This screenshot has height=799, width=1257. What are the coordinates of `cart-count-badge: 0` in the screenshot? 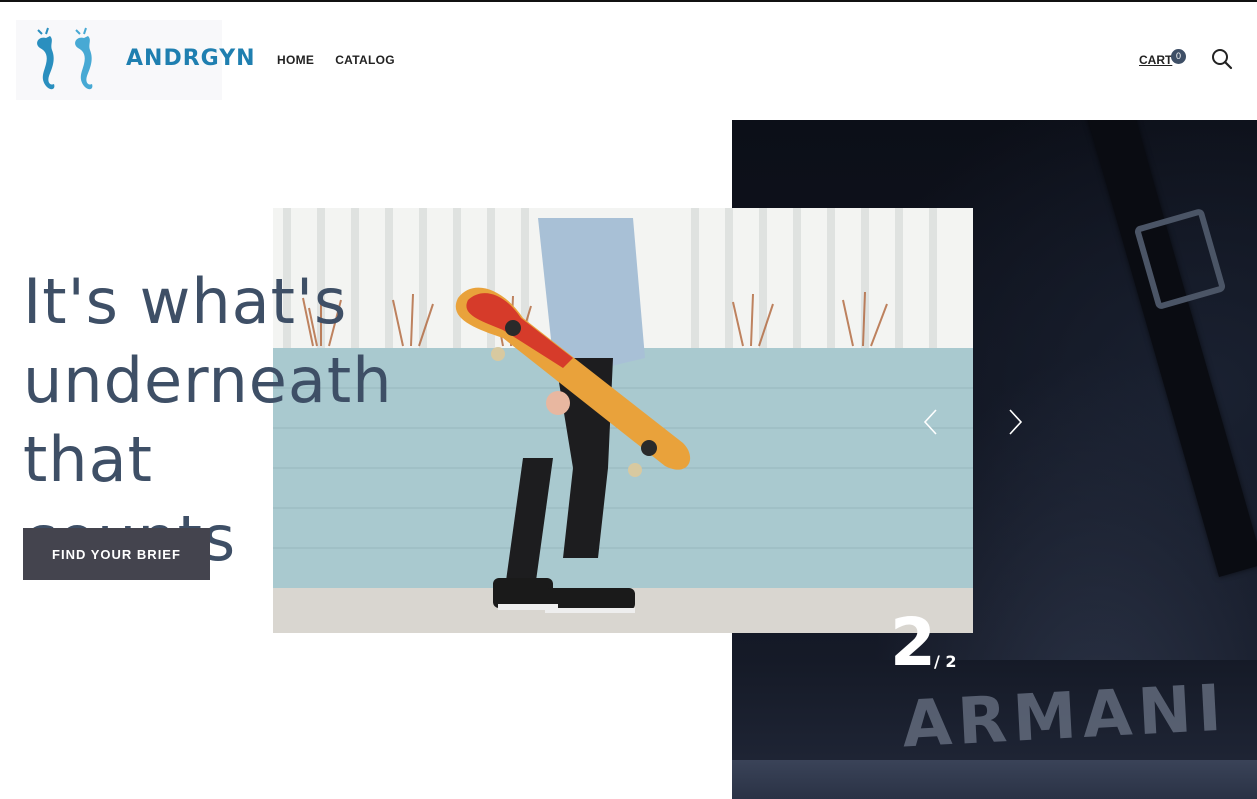 It's located at (1178, 56).